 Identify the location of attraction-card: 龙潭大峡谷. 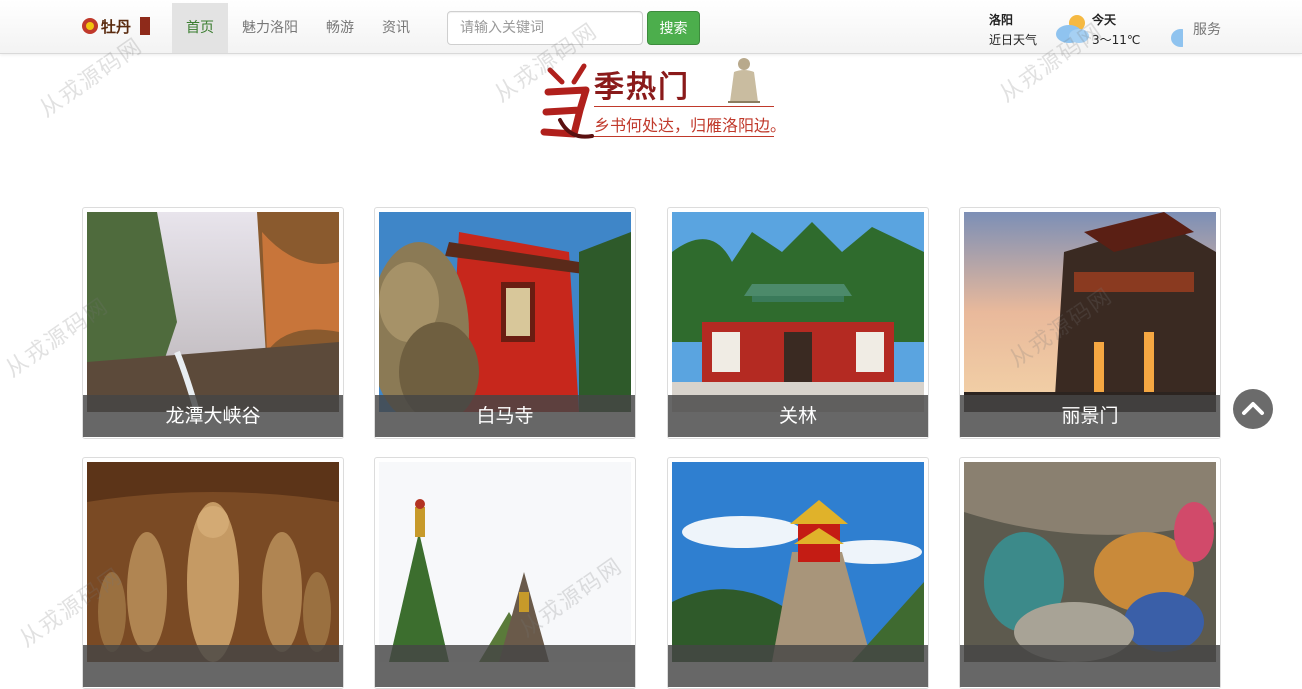
(213, 323).